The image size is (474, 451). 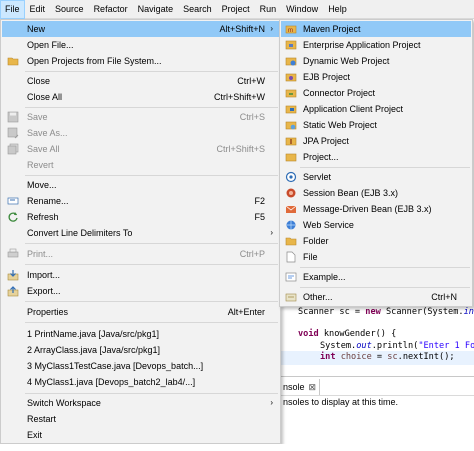 What do you see at coordinates (341, 402) in the screenshot?
I see `console-empty-message: nsoles to display at this time.` at bounding box center [341, 402].